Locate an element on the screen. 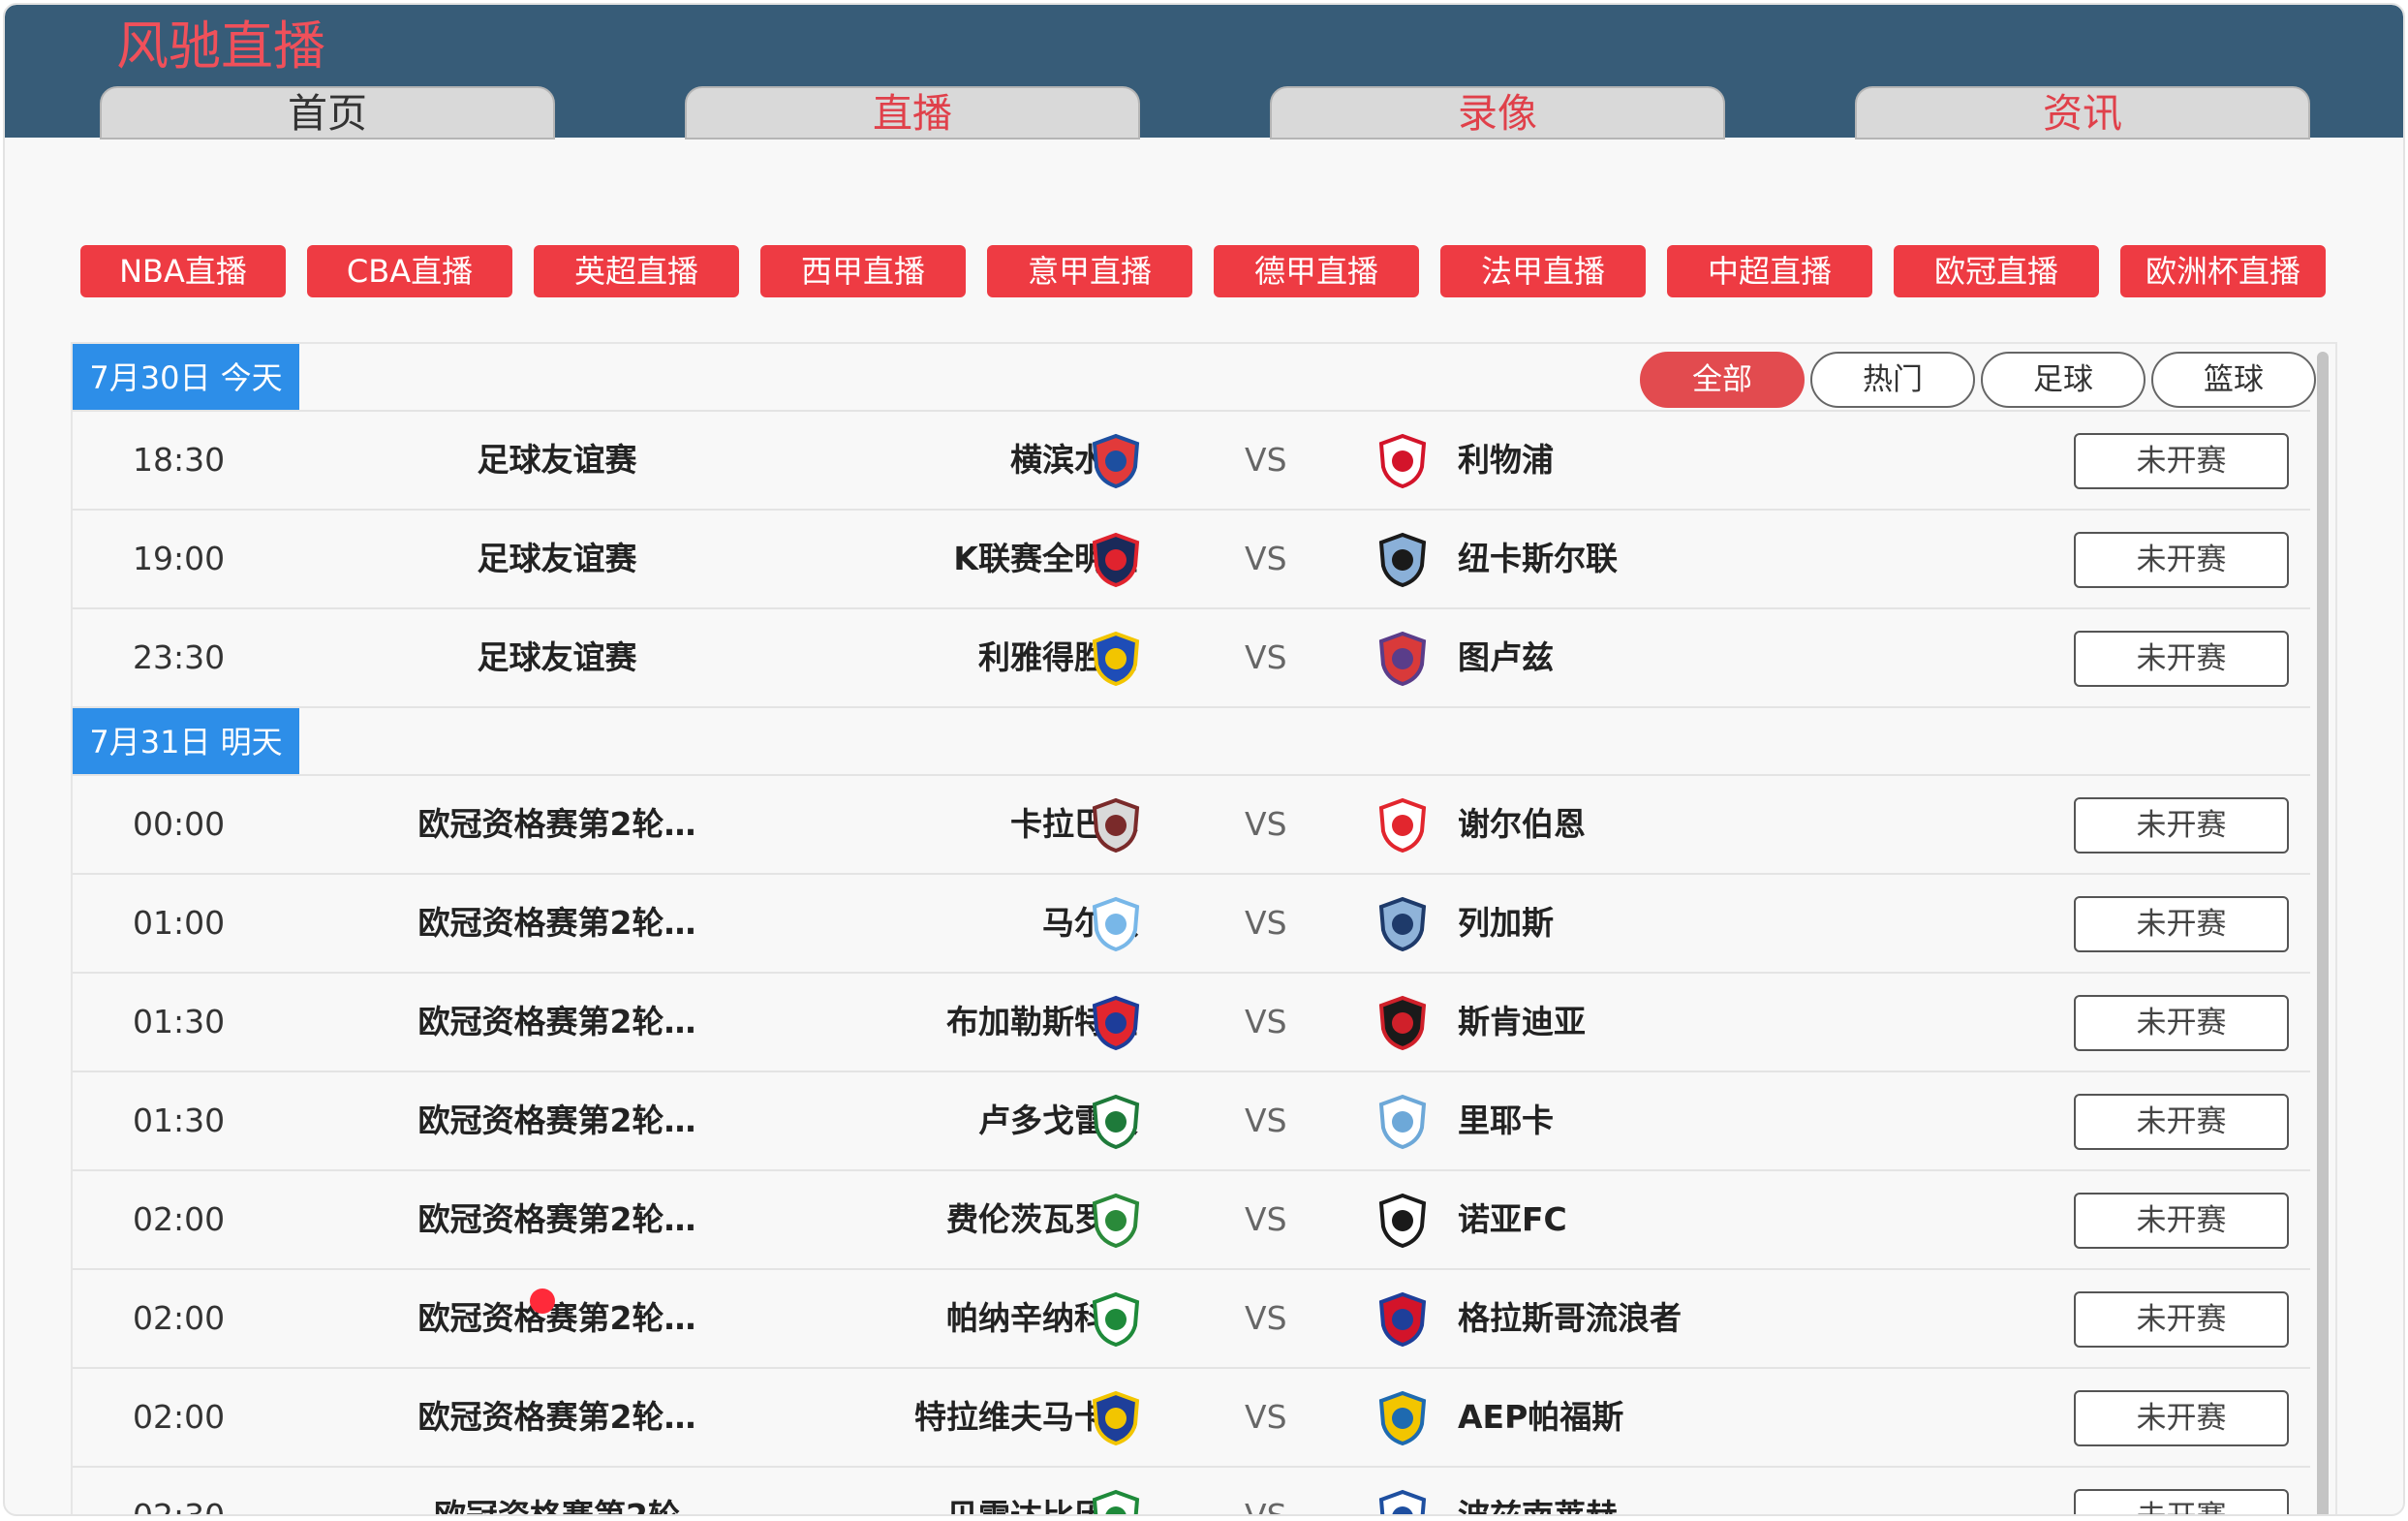 This screenshot has width=2408, height=1521. lech-poznan-crest-icon is located at coordinates (1402, 1501).